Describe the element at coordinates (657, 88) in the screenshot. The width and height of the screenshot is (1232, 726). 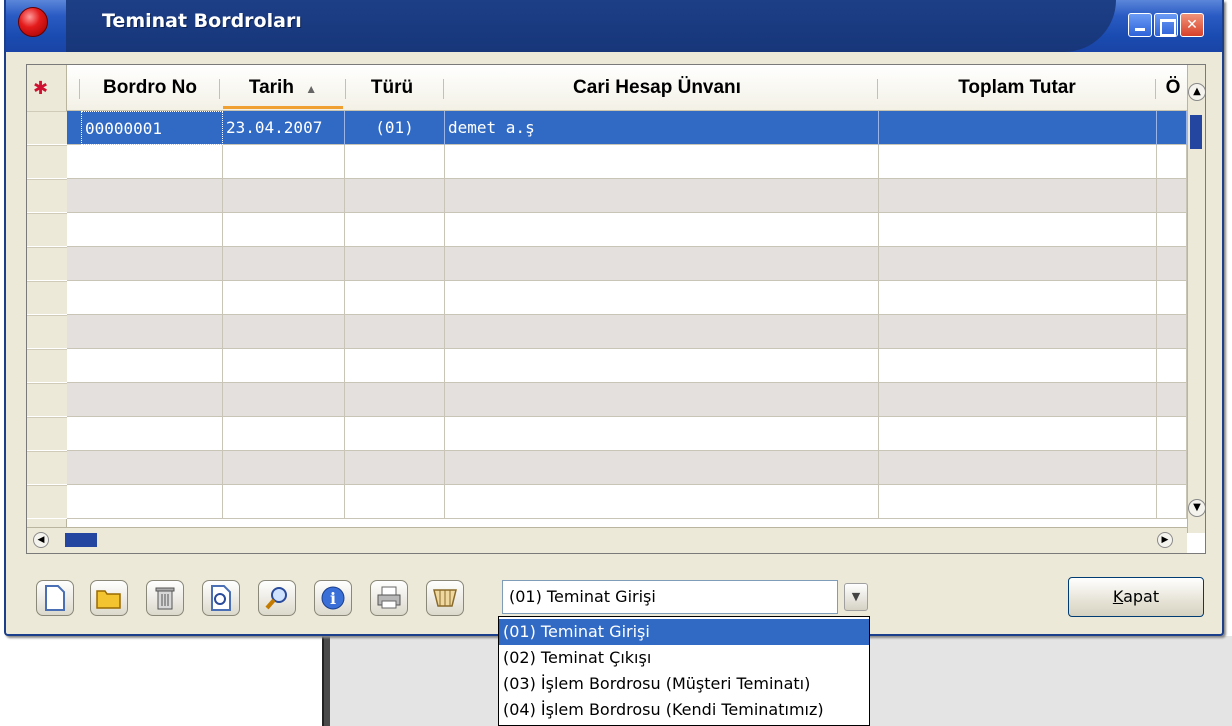
I see `col-header-cari-hesap-unvani: Cari Hesap Ünvanı` at that location.